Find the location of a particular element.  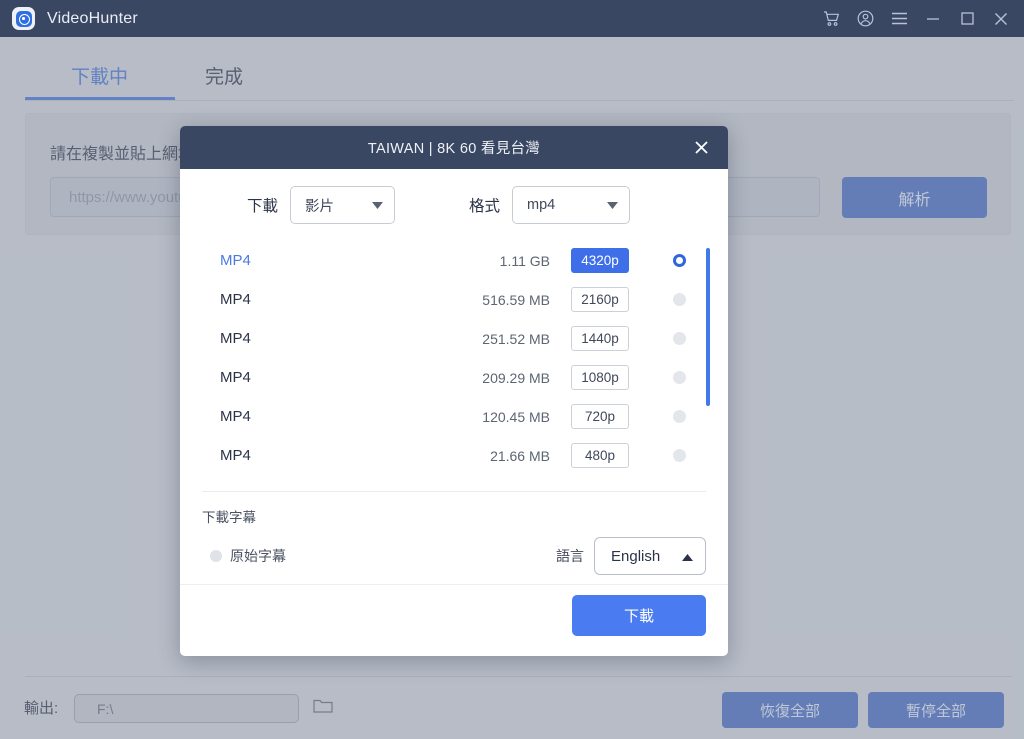

dialog-controls: 下載 影片 格式 mp4 is located at coordinates (454, 205).